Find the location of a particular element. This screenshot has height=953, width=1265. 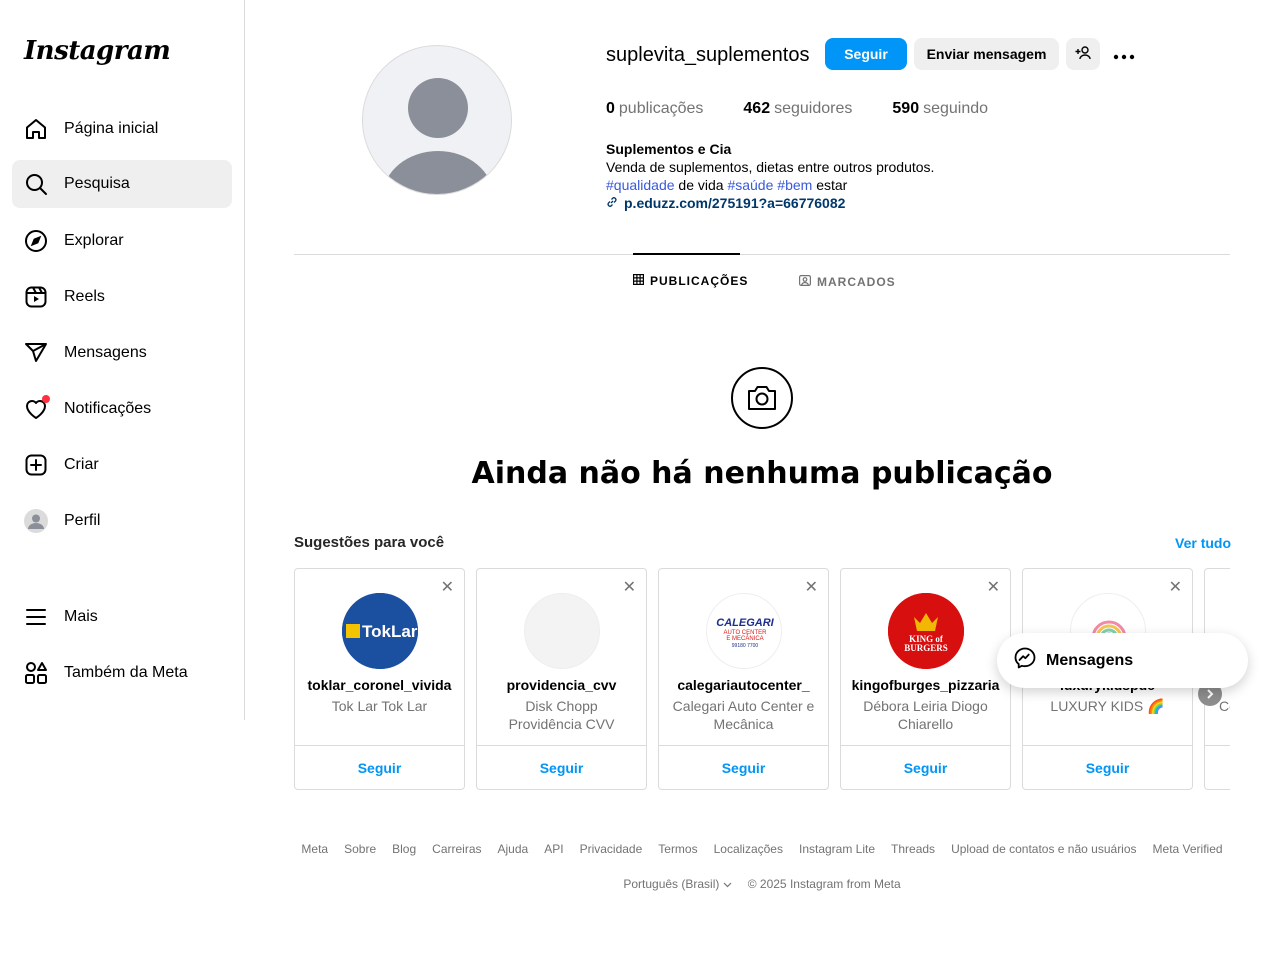

sidebar-item-label: Perfil is located at coordinates (82, 520).